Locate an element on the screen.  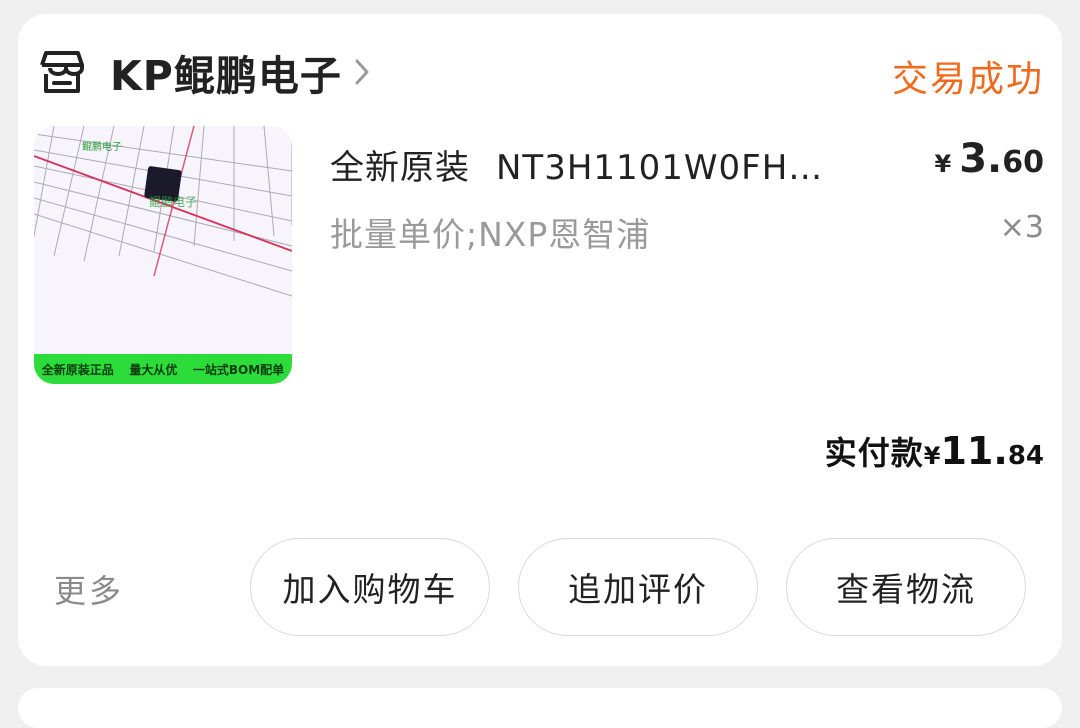
view-logistics-button: 查看物流 is located at coordinates (906, 587).